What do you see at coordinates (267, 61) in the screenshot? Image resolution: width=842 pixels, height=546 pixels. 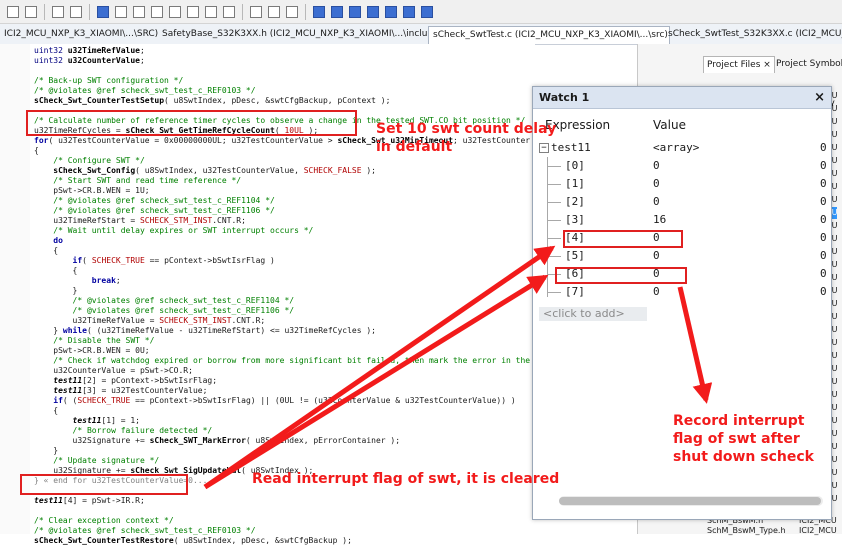 I see `code-line: uint32 u32CounterValue;` at bounding box center [267, 61].